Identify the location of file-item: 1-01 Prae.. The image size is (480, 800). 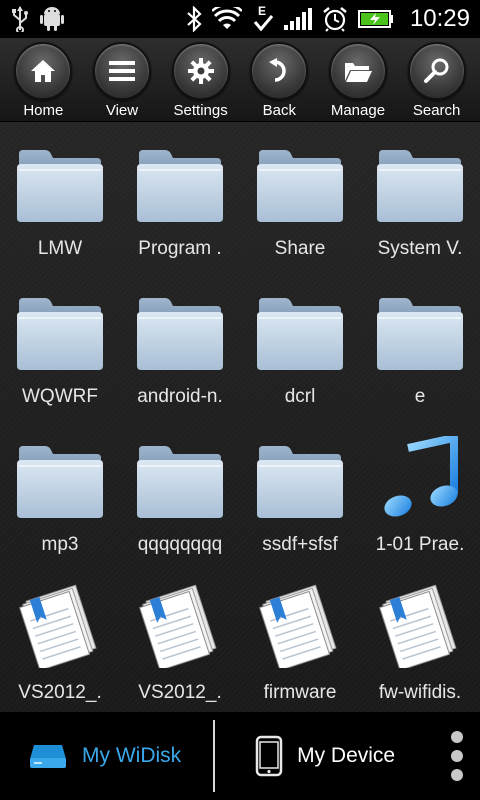
(420, 510).